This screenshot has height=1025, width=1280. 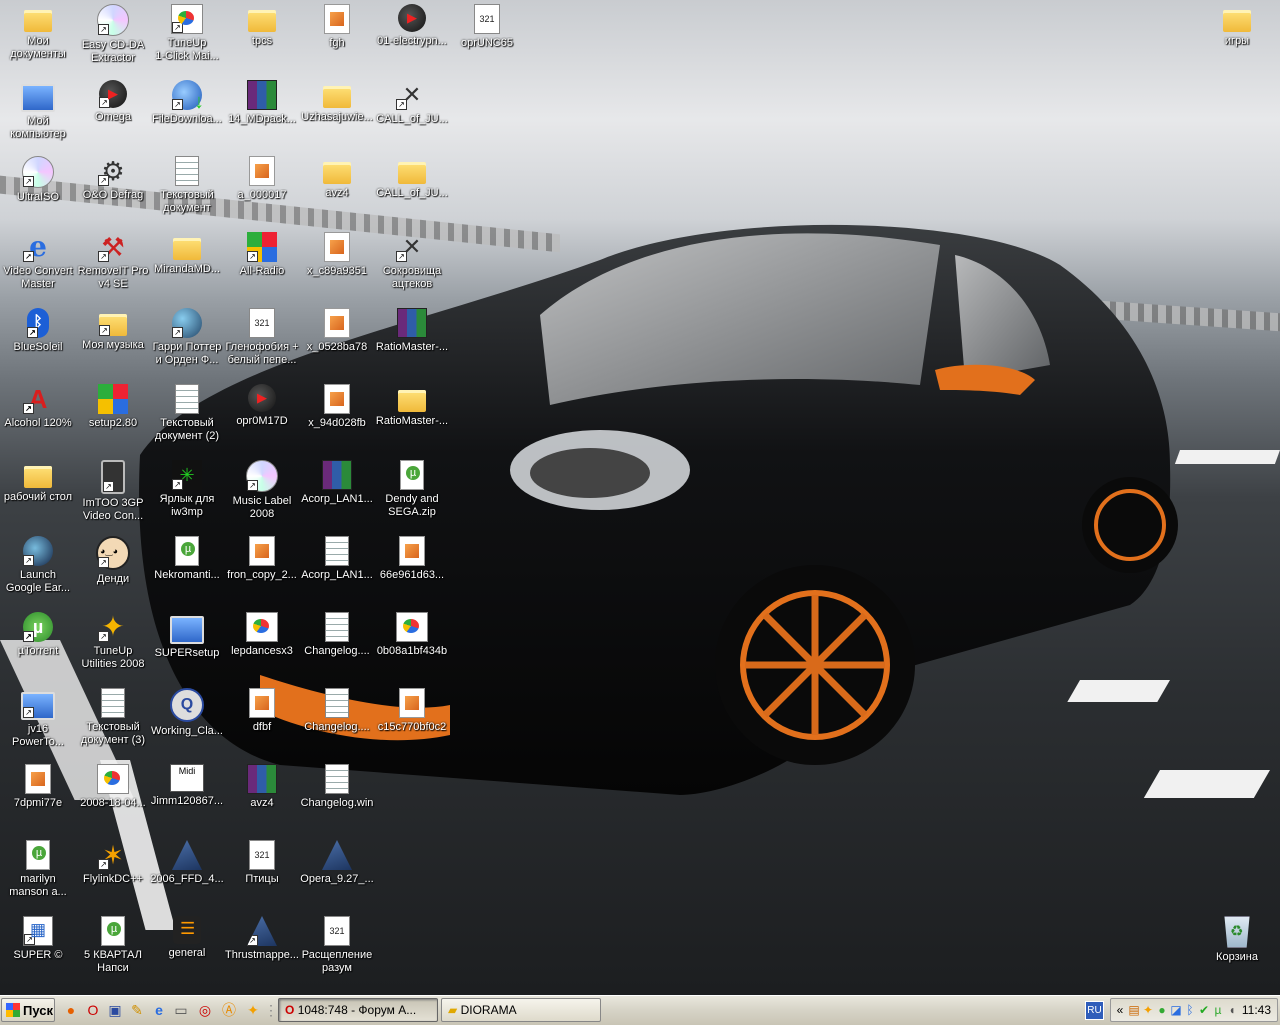 I want to click on desktop-icon: 321 Расщепление разум, so click(x=337, y=951).